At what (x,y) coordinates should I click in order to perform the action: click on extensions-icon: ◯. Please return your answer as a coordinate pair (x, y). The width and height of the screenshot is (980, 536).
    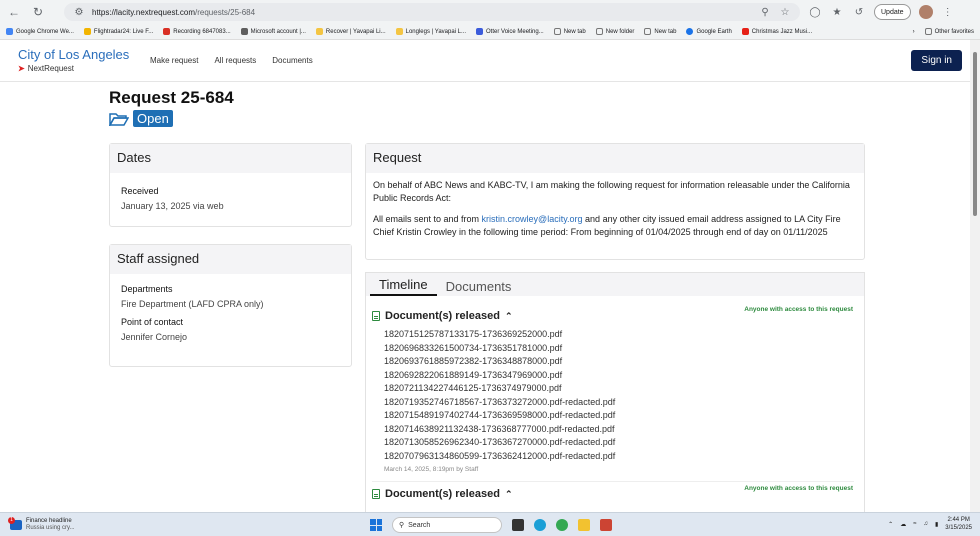
    Looking at the image, I should click on (815, 12).